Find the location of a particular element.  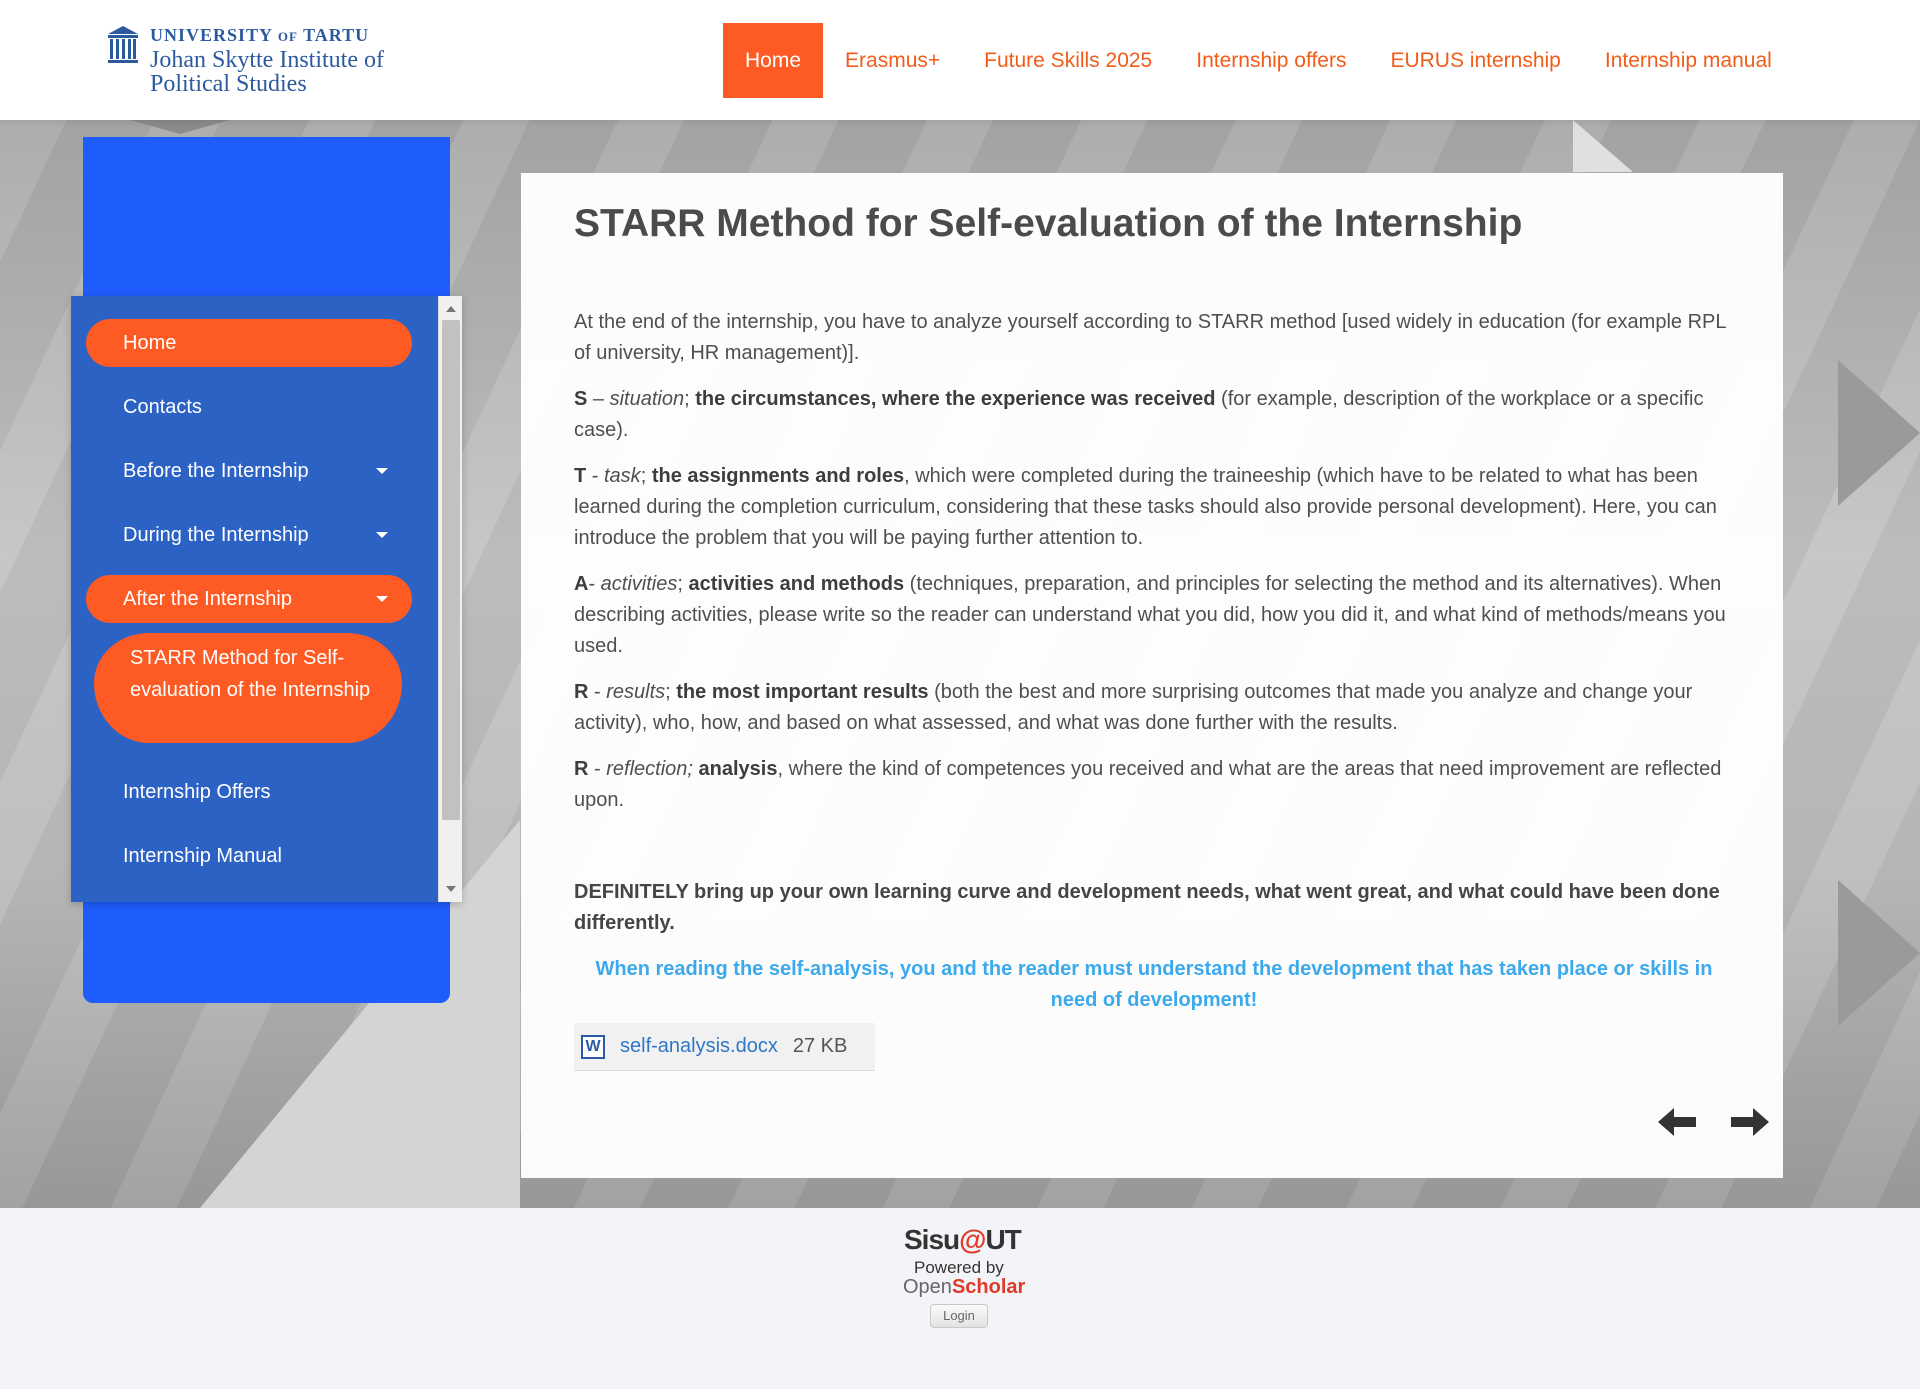

sidebar-item-label: Before the Internship is located at coordinates (216, 471).